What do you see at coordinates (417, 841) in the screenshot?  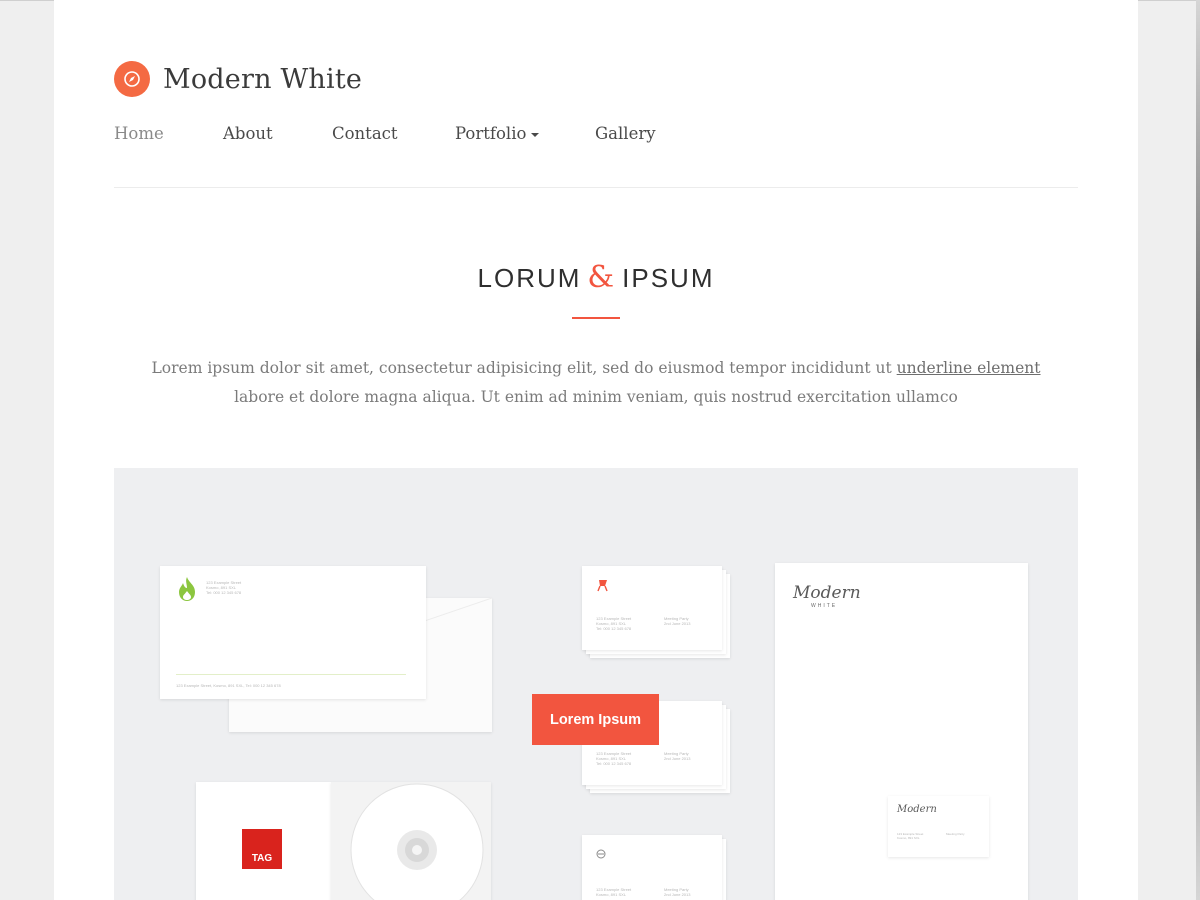 I see `cd-disc-icon` at bounding box center [417, 841].